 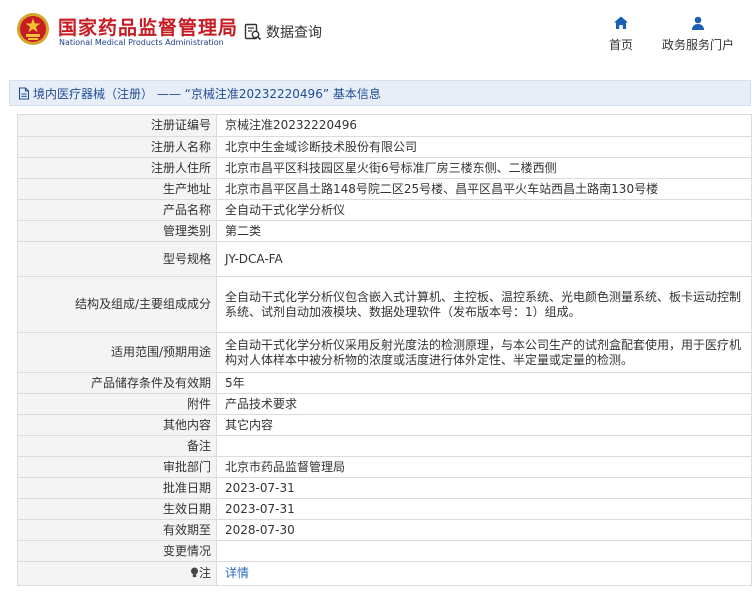 I want to click on field-label: 适用范围/预期用途, so click(x=117, y=352).